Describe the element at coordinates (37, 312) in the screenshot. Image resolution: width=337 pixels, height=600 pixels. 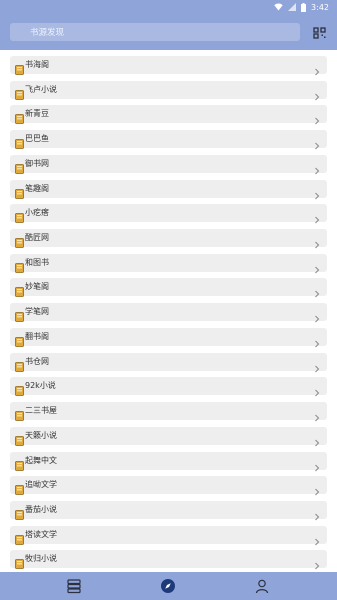
I see `source-name: 学笔网` at that location.